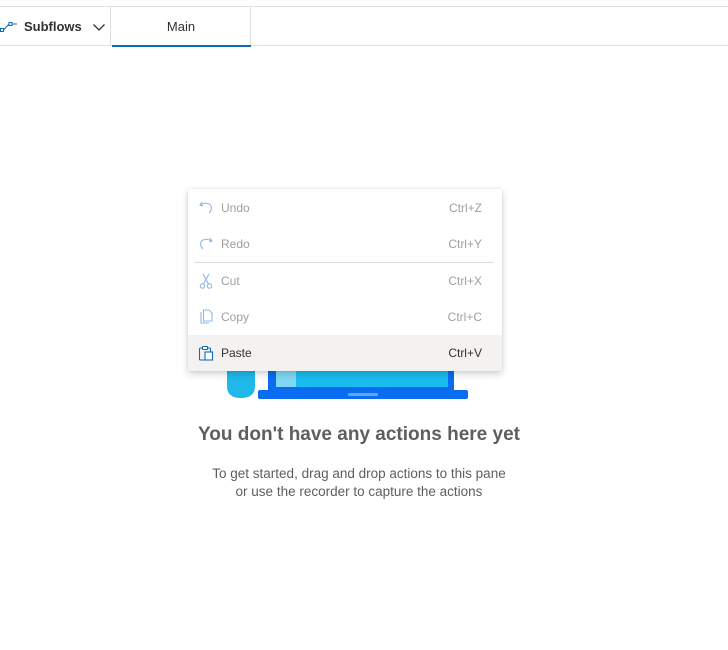  I want to click on menu-item-redo: Redo Ctrl+Y, so click(345, 244).